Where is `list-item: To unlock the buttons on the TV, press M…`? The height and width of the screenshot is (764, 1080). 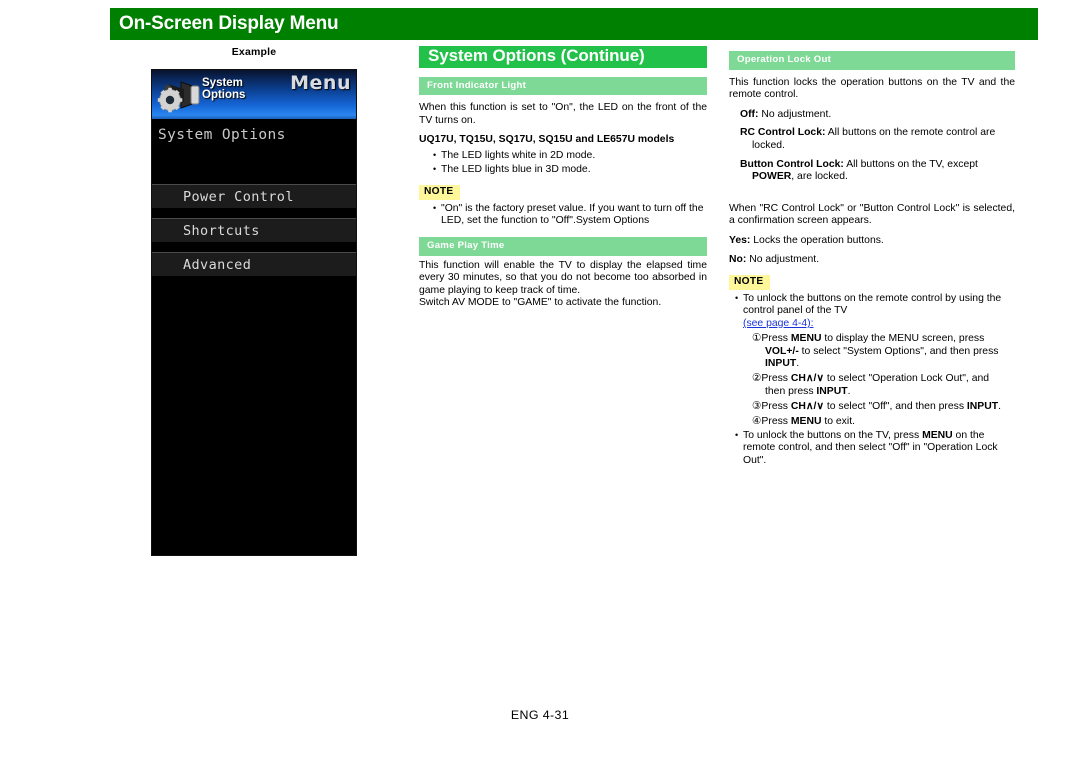 list-item: To unlock the buttons on the TV, press M… is located at coordinates (875, 448).